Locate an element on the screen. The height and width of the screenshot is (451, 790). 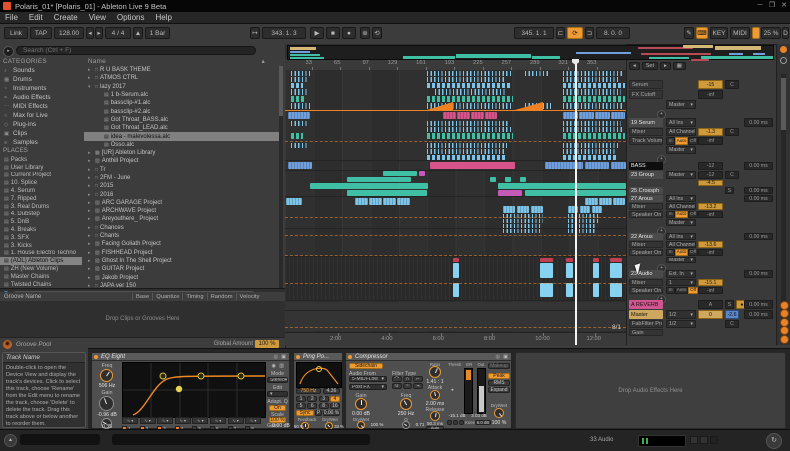
return-activator-dot is located at coordinates (784, 330).